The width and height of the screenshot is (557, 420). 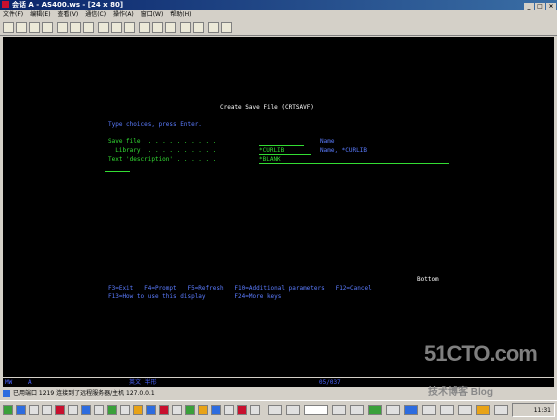 I want to click on connection-icon, so click(x=6, y=393).